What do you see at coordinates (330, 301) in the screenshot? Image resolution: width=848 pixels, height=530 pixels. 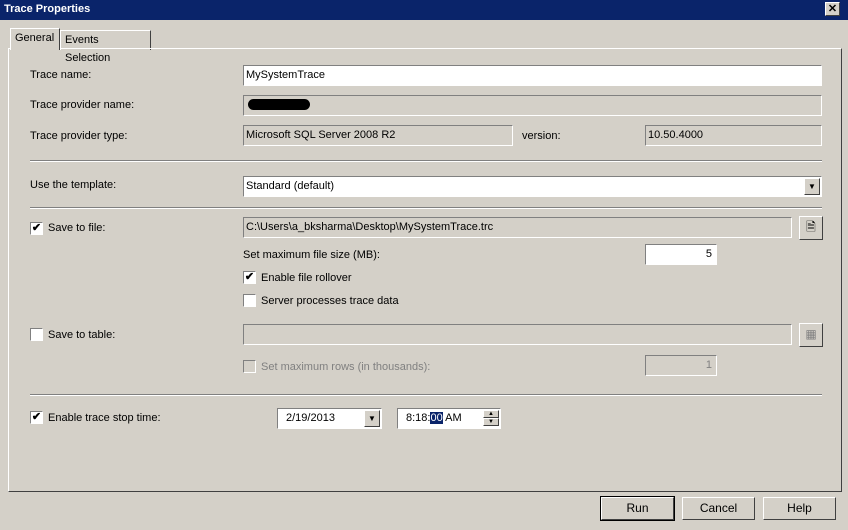 I see `server-processes-label: Server processes trace data` at bounding box center [330, 301].